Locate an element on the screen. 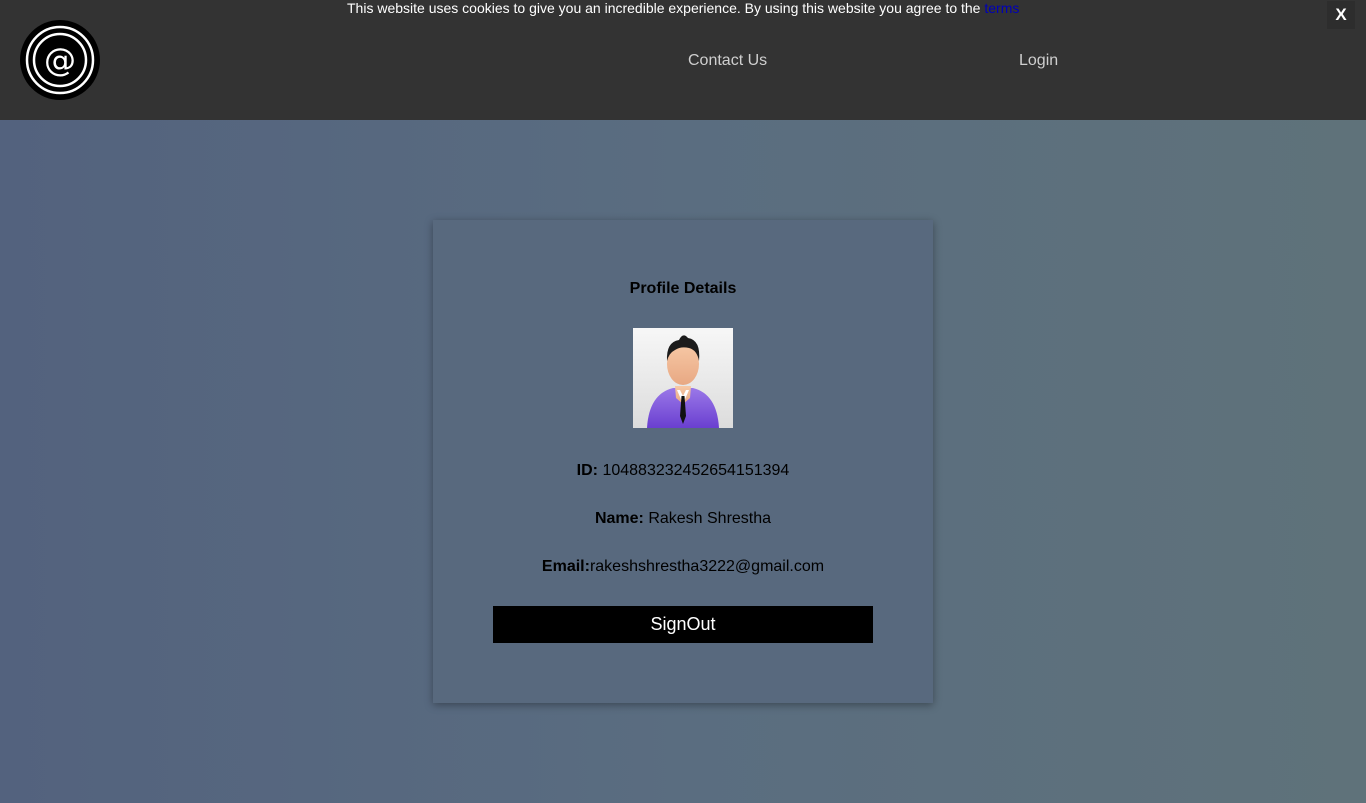  email-value: rakeshshrestha3222@gmail.com is located at coordinates (707, 566).